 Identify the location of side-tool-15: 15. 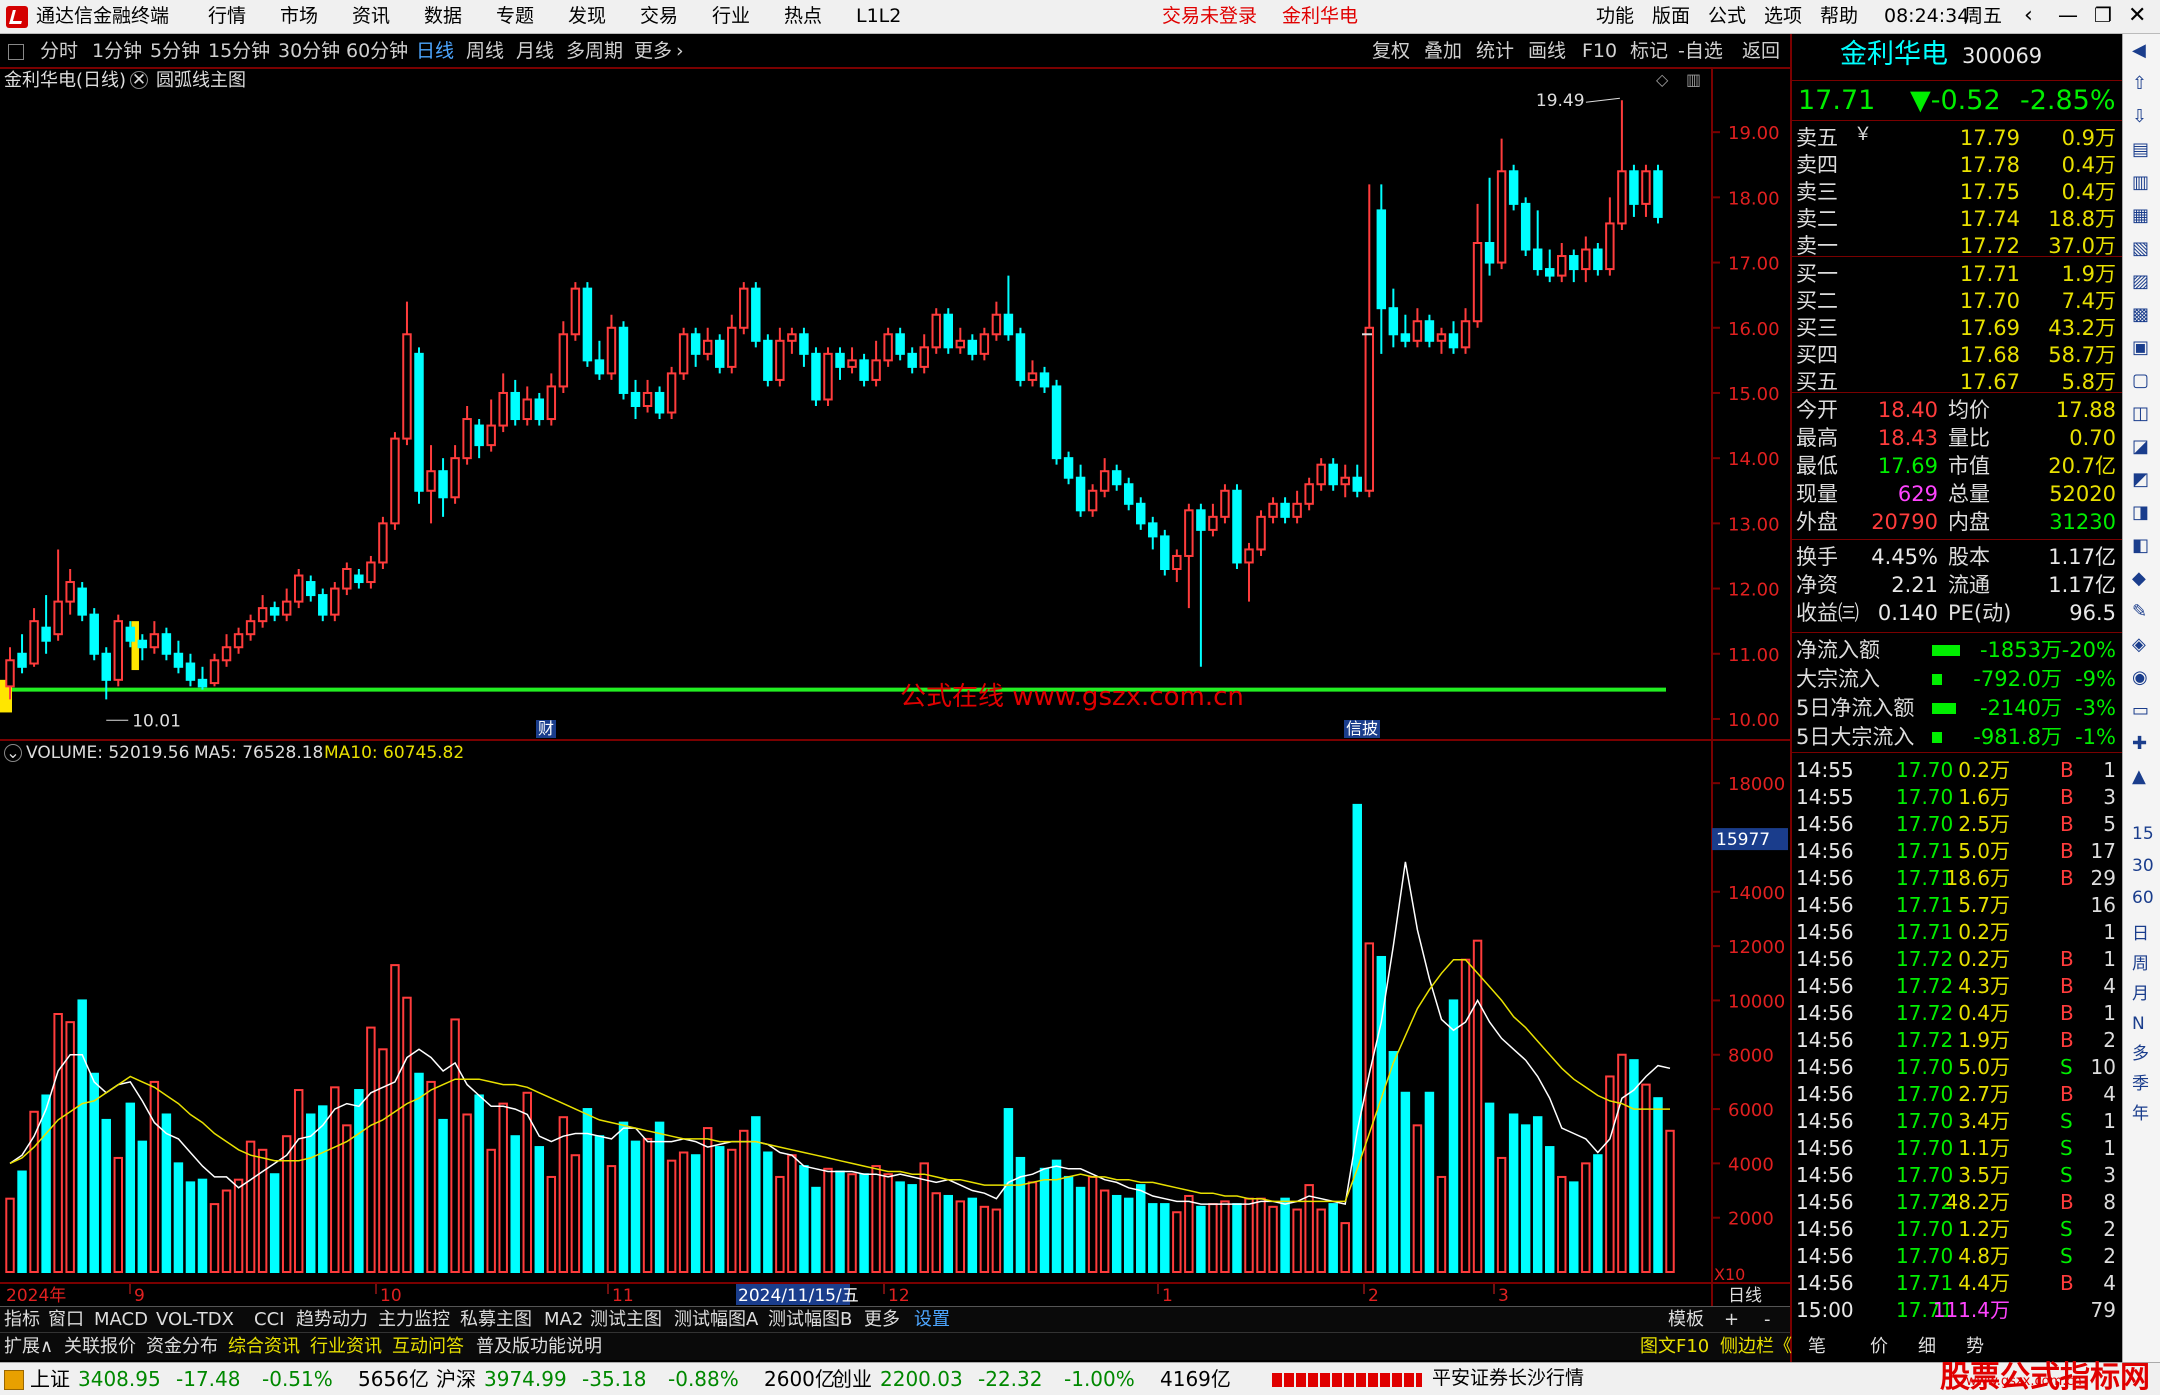
(2143, 834).